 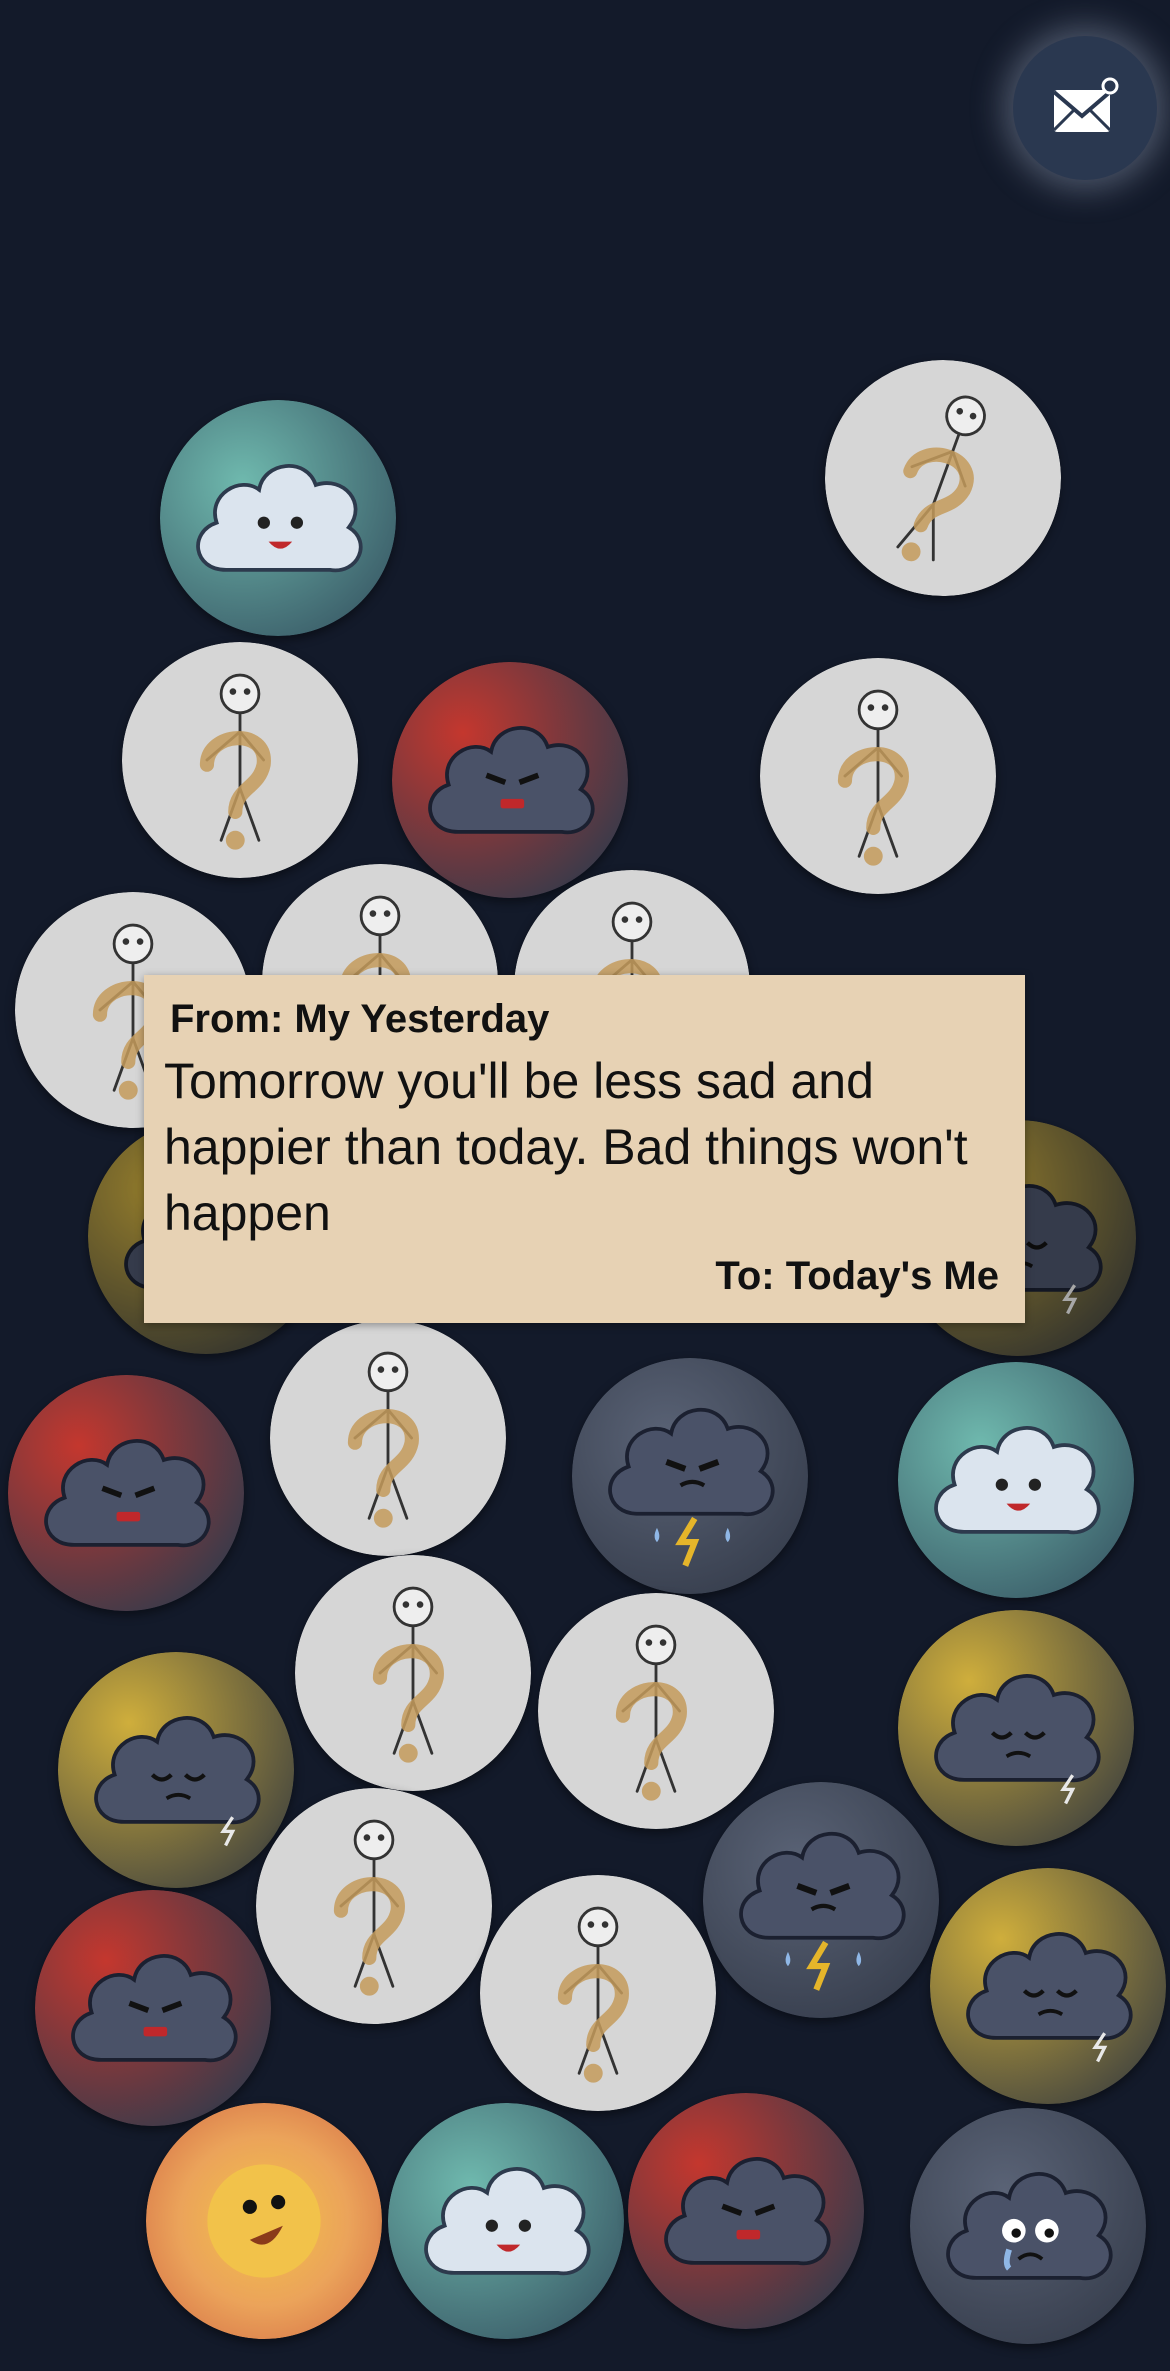 I want to click on note-sender: From: My Yesterday, so click(x=360, y=1019).